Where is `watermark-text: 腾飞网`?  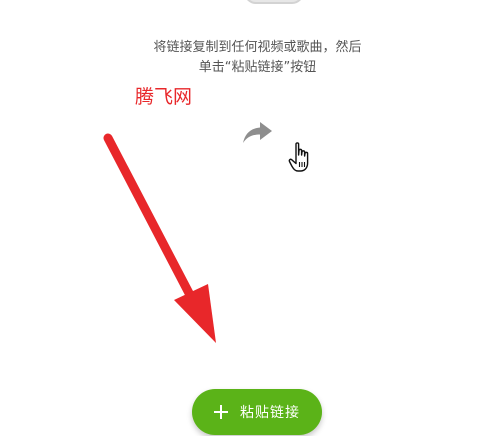
watermark-text: 腾飞网 is located at coordinates (164, 97).